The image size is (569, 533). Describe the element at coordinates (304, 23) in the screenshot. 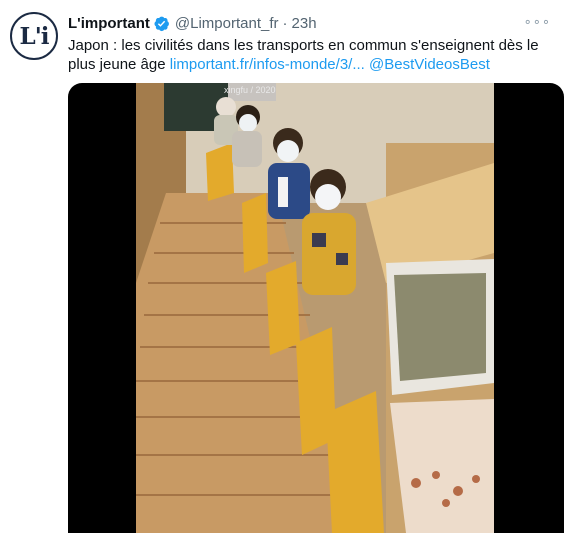

I see `timestamp: 23h` at that location.